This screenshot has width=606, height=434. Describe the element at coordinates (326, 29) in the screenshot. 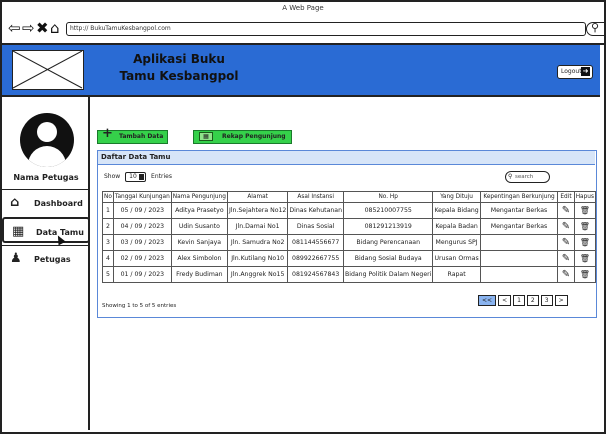

I see `url-bar: http:// BukuTamuKesbangpol.com` at that location.